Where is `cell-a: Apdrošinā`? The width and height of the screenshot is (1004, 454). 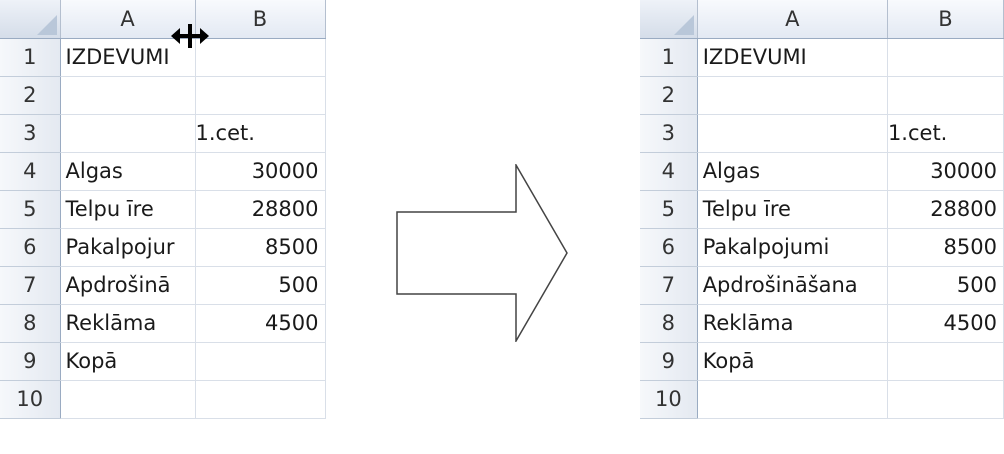
cell-a: Apdrošinā is located at coordinates (128, 285).